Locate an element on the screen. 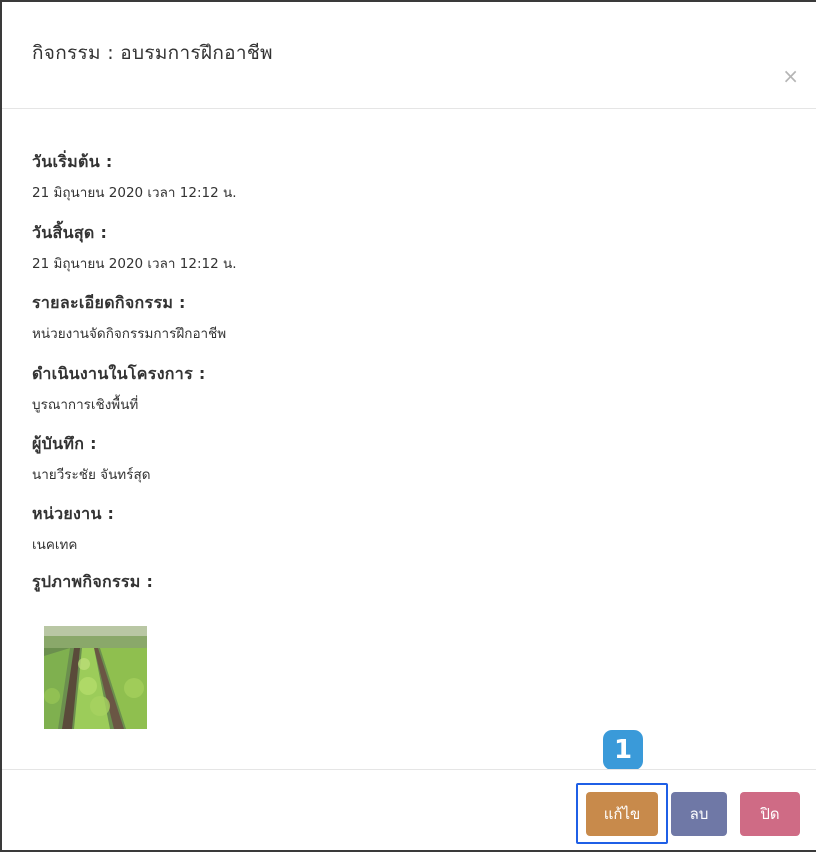  vegetable-field-image is located at coordinates (95, 677).